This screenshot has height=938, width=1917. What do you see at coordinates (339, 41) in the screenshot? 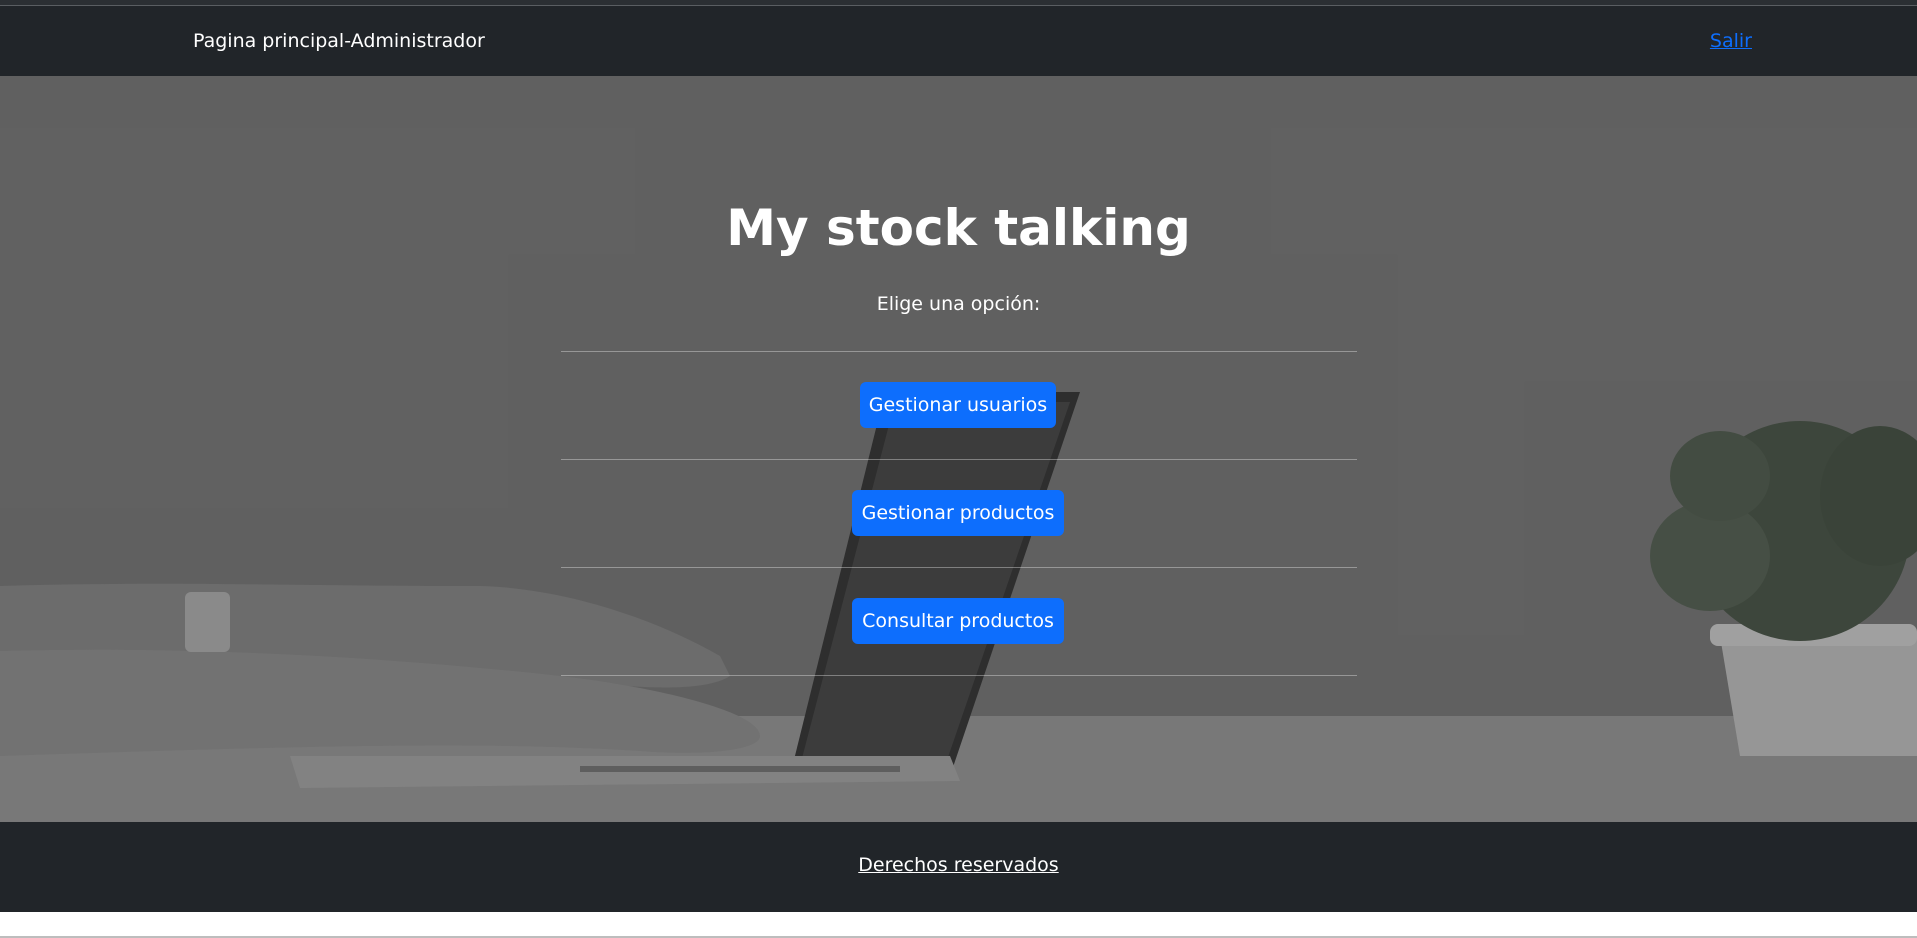
I see `navbar-brand: Pagina principal-Administrador` at bounding box center [339, 41].